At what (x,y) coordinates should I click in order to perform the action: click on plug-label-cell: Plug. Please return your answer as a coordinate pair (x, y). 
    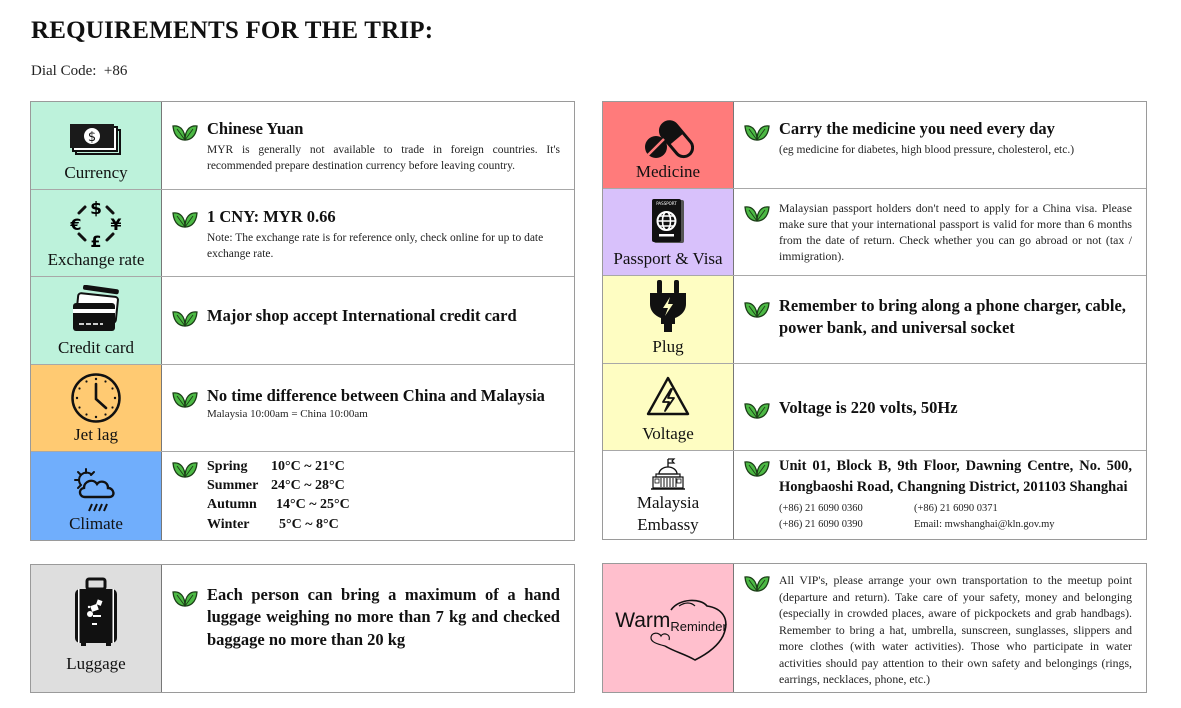
    Looking at the image, I should click on (668, 319).